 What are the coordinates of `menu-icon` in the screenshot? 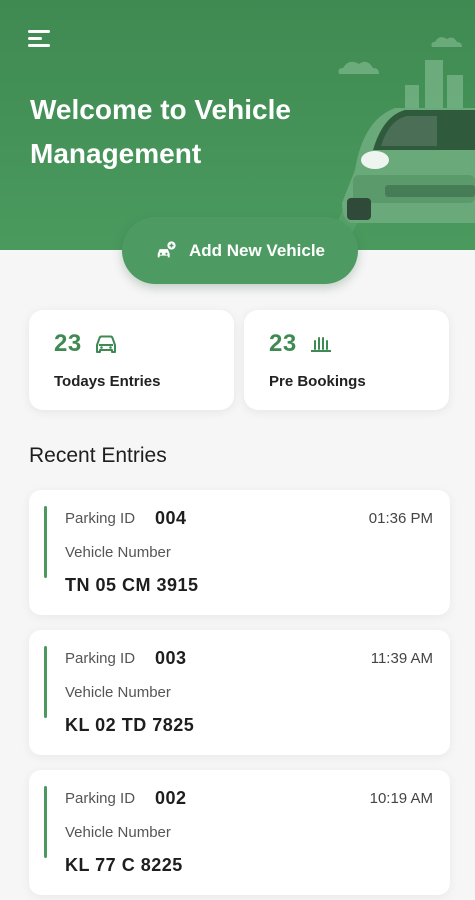 It's located at (40, 38).